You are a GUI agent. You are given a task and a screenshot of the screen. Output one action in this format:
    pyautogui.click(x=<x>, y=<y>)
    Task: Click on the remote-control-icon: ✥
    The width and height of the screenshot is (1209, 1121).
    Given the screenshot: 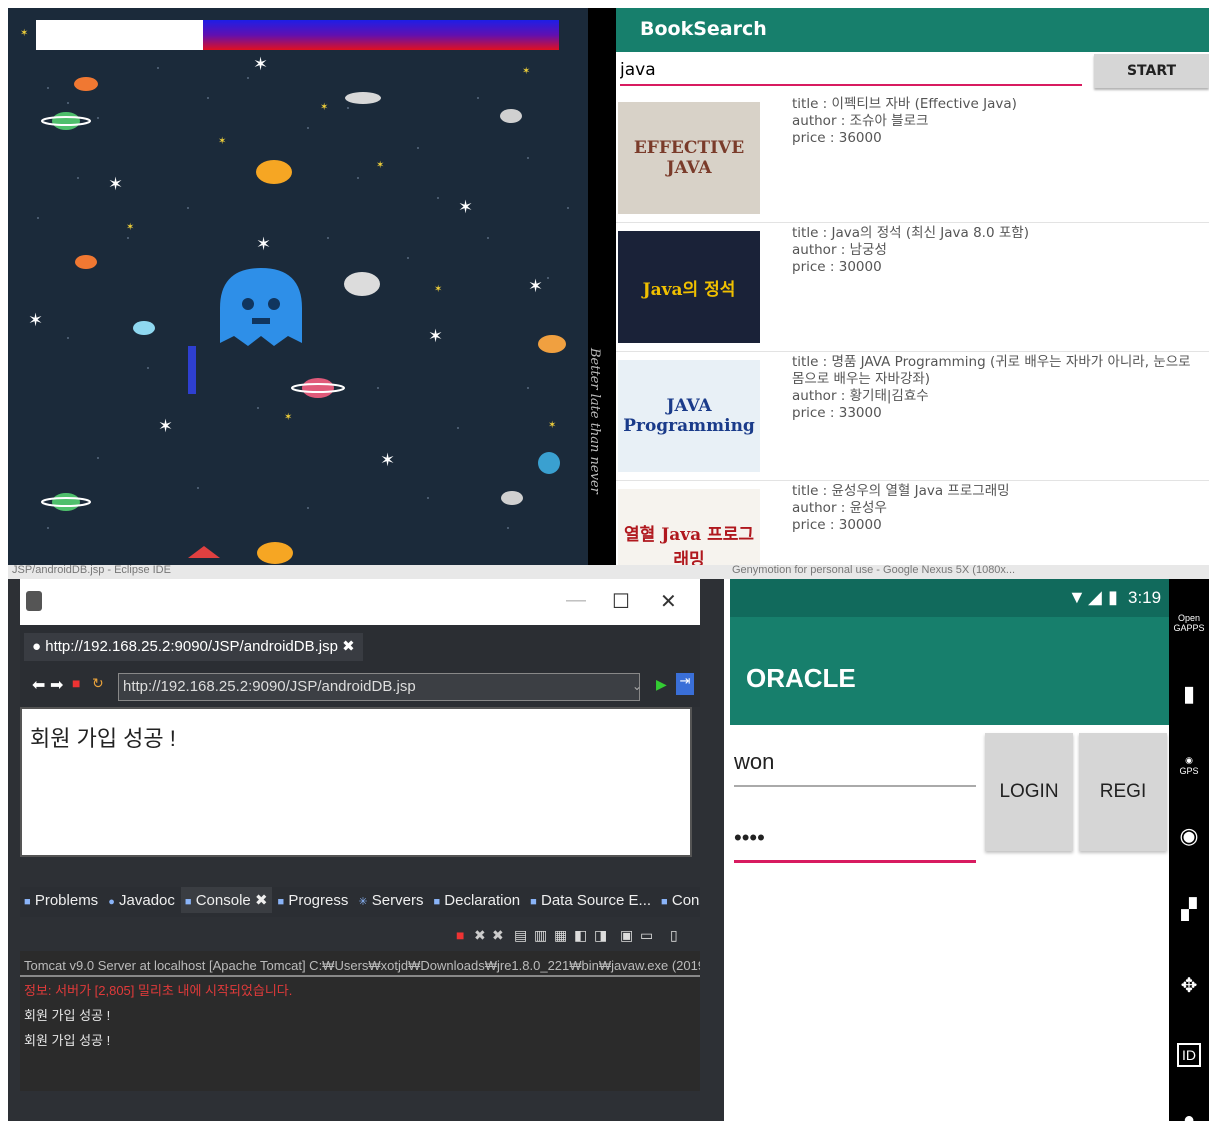 What is the action you would take?
    pyautogui.click(x=1189, y=985)
    